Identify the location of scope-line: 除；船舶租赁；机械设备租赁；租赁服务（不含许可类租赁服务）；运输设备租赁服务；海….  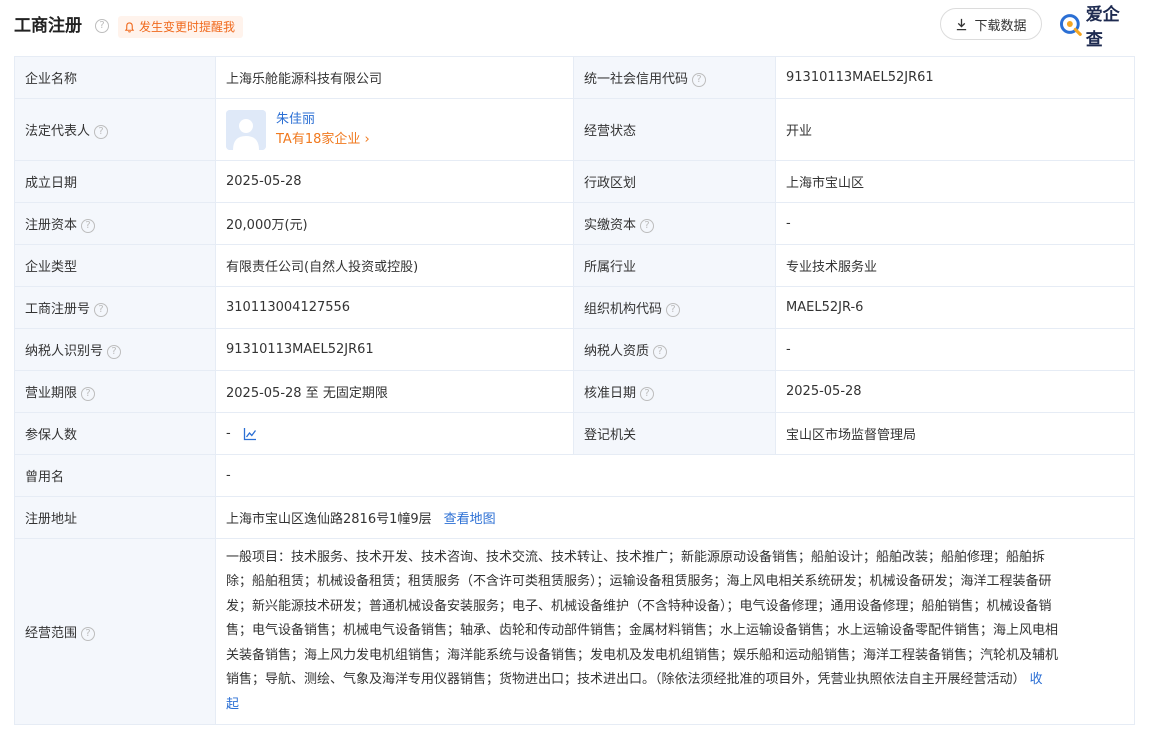
(639, 582).